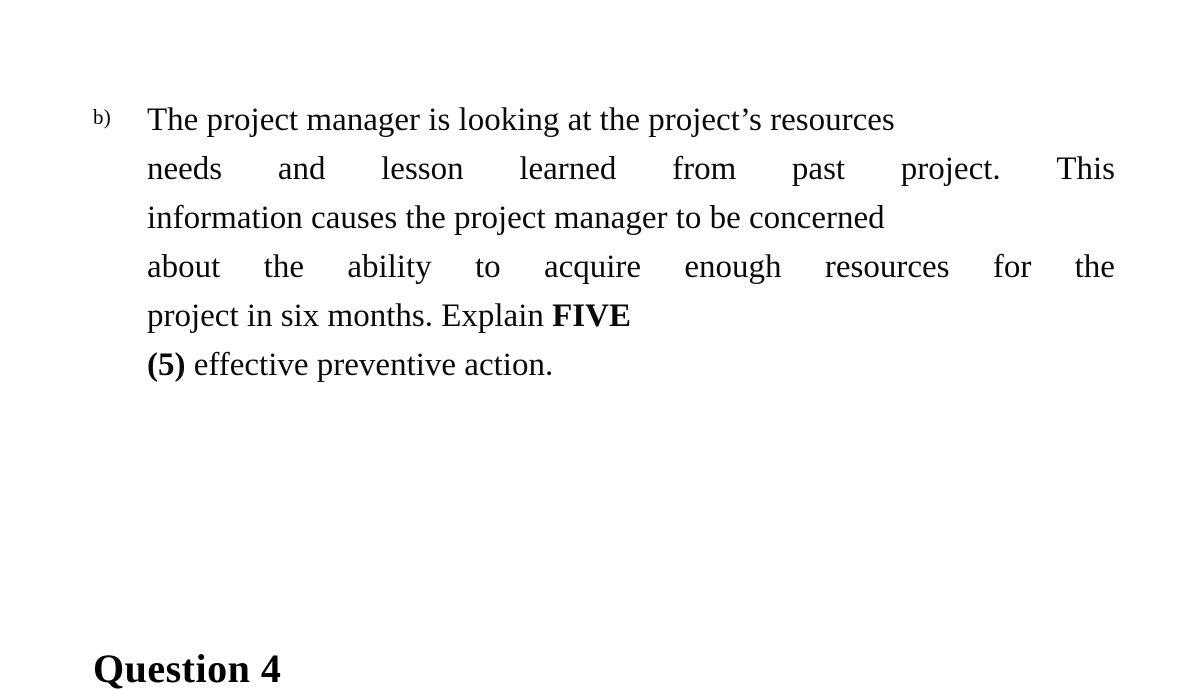  Describe the element at coordinates (187, 668) in the screenshot. I see `next-question-heading: Question 4` at that location.